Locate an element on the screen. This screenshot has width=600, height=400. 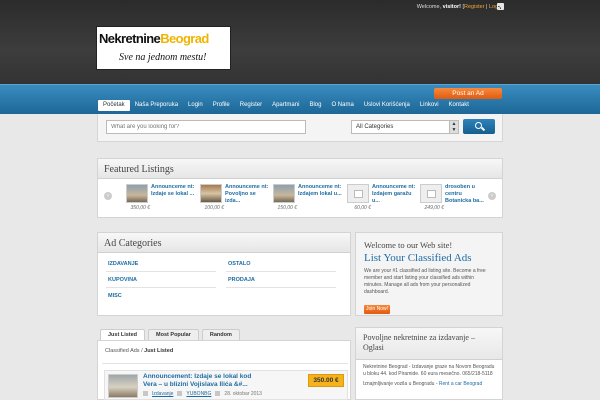
nav-register: Register is located at coordinates (251, 105).